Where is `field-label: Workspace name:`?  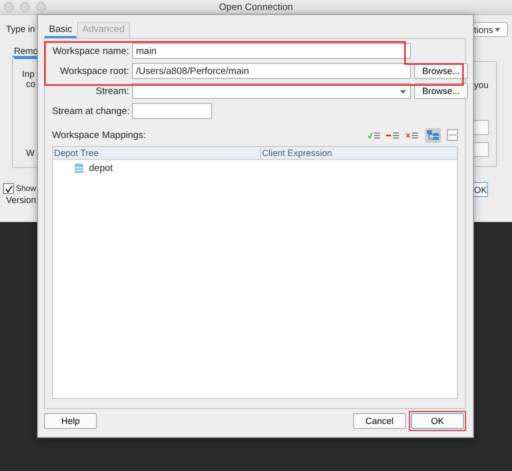 field-label: Workspace name: is located at coordinates (90, 51).